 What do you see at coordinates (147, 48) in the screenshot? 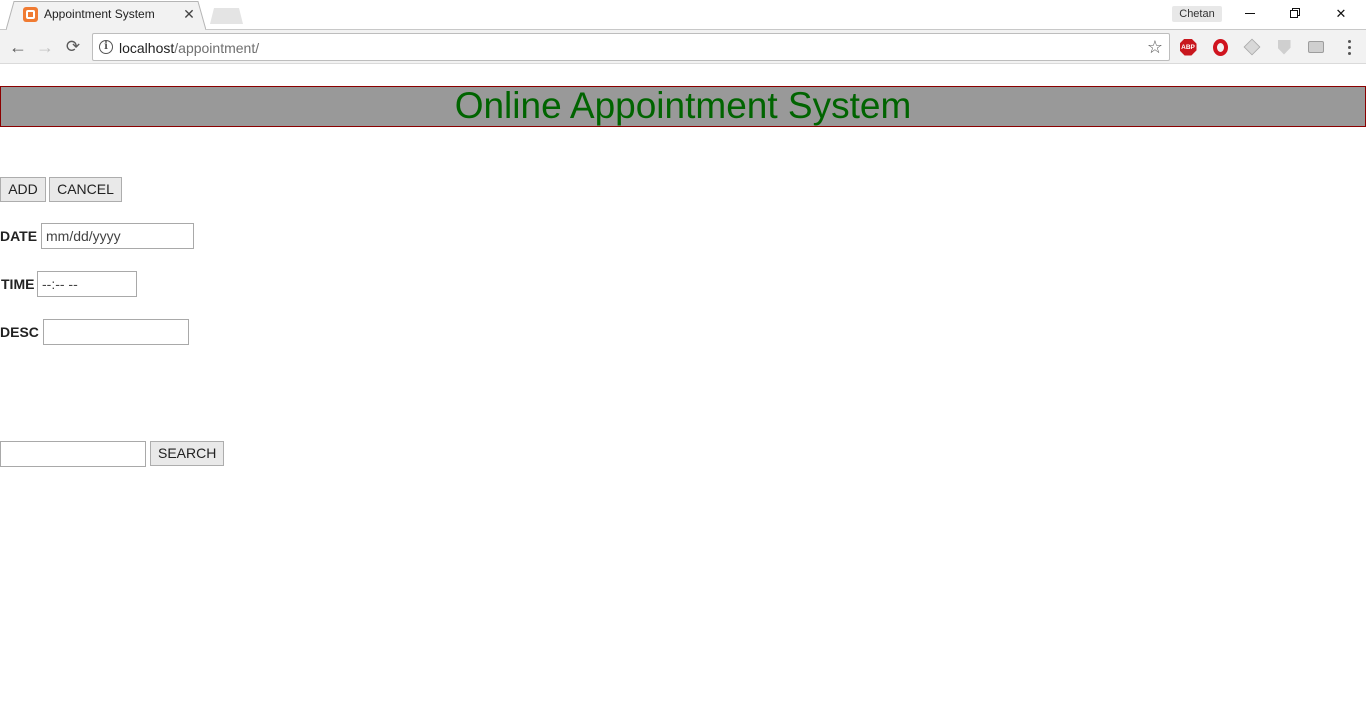
I see `url-host: localhost` at bounding box center [147, 48].